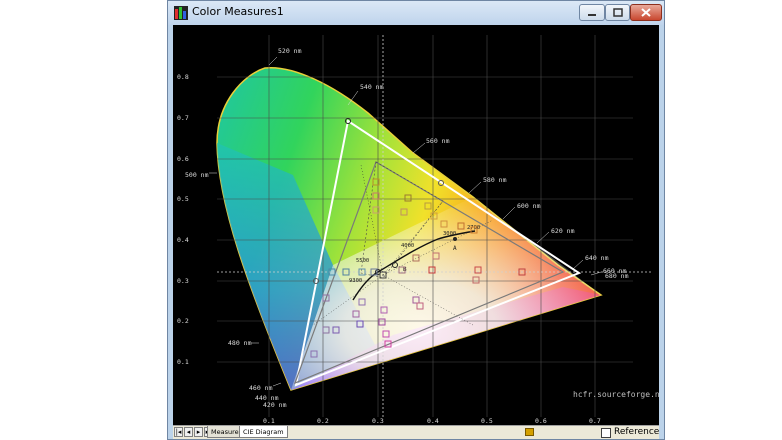 This screenshot has width=782, height=440. I want to click on close-icon, so click(646, 12).